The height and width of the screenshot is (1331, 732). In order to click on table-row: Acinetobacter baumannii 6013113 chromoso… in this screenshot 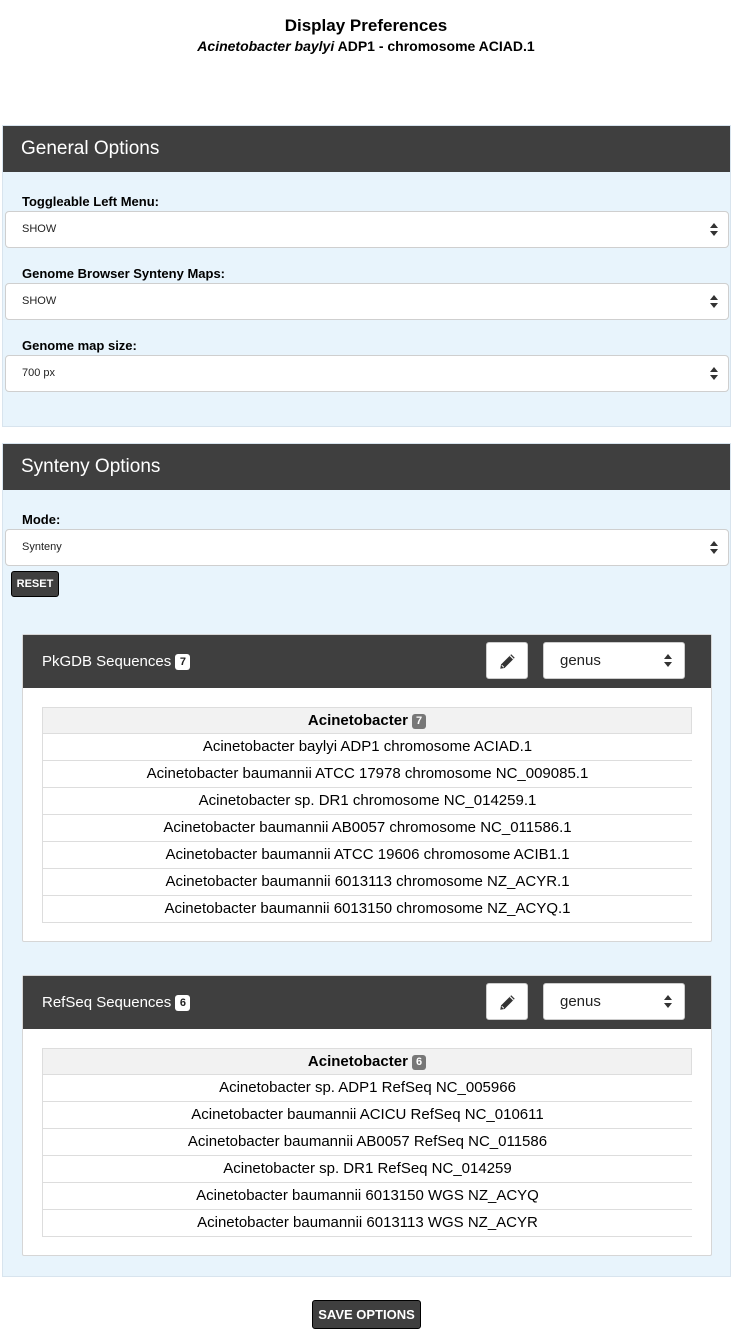, I will do `click(367, 882)`.